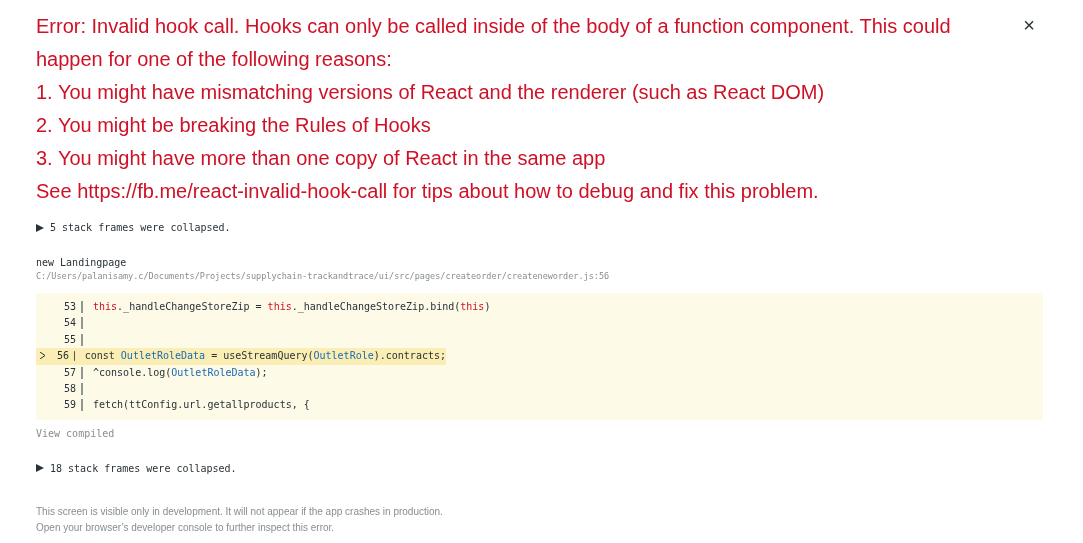 The image size is (1083, 543). I want to click on footer-note: Open your browser’s developer console to further inspect this error., so click(186, 527).